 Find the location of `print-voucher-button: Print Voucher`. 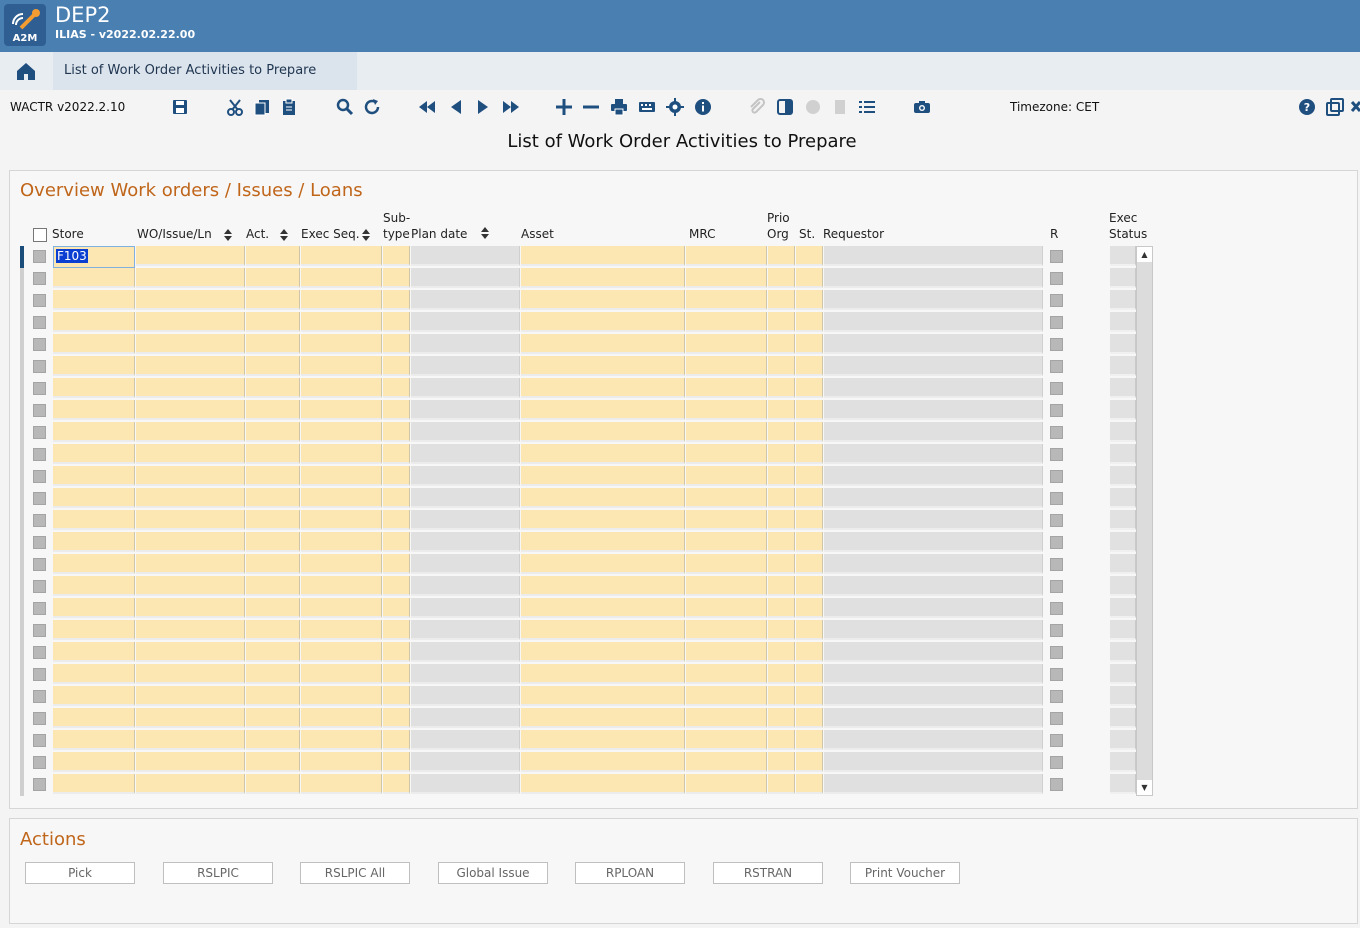

print-voucher-button: Print Voucher is located at coordinates (905, 873).